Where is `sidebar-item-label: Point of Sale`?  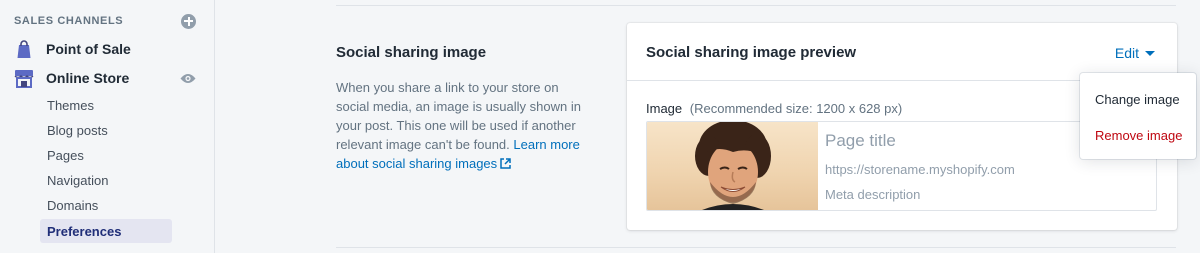
sidebar-item-label: Point of Sale is located at coordinates (88, 49).